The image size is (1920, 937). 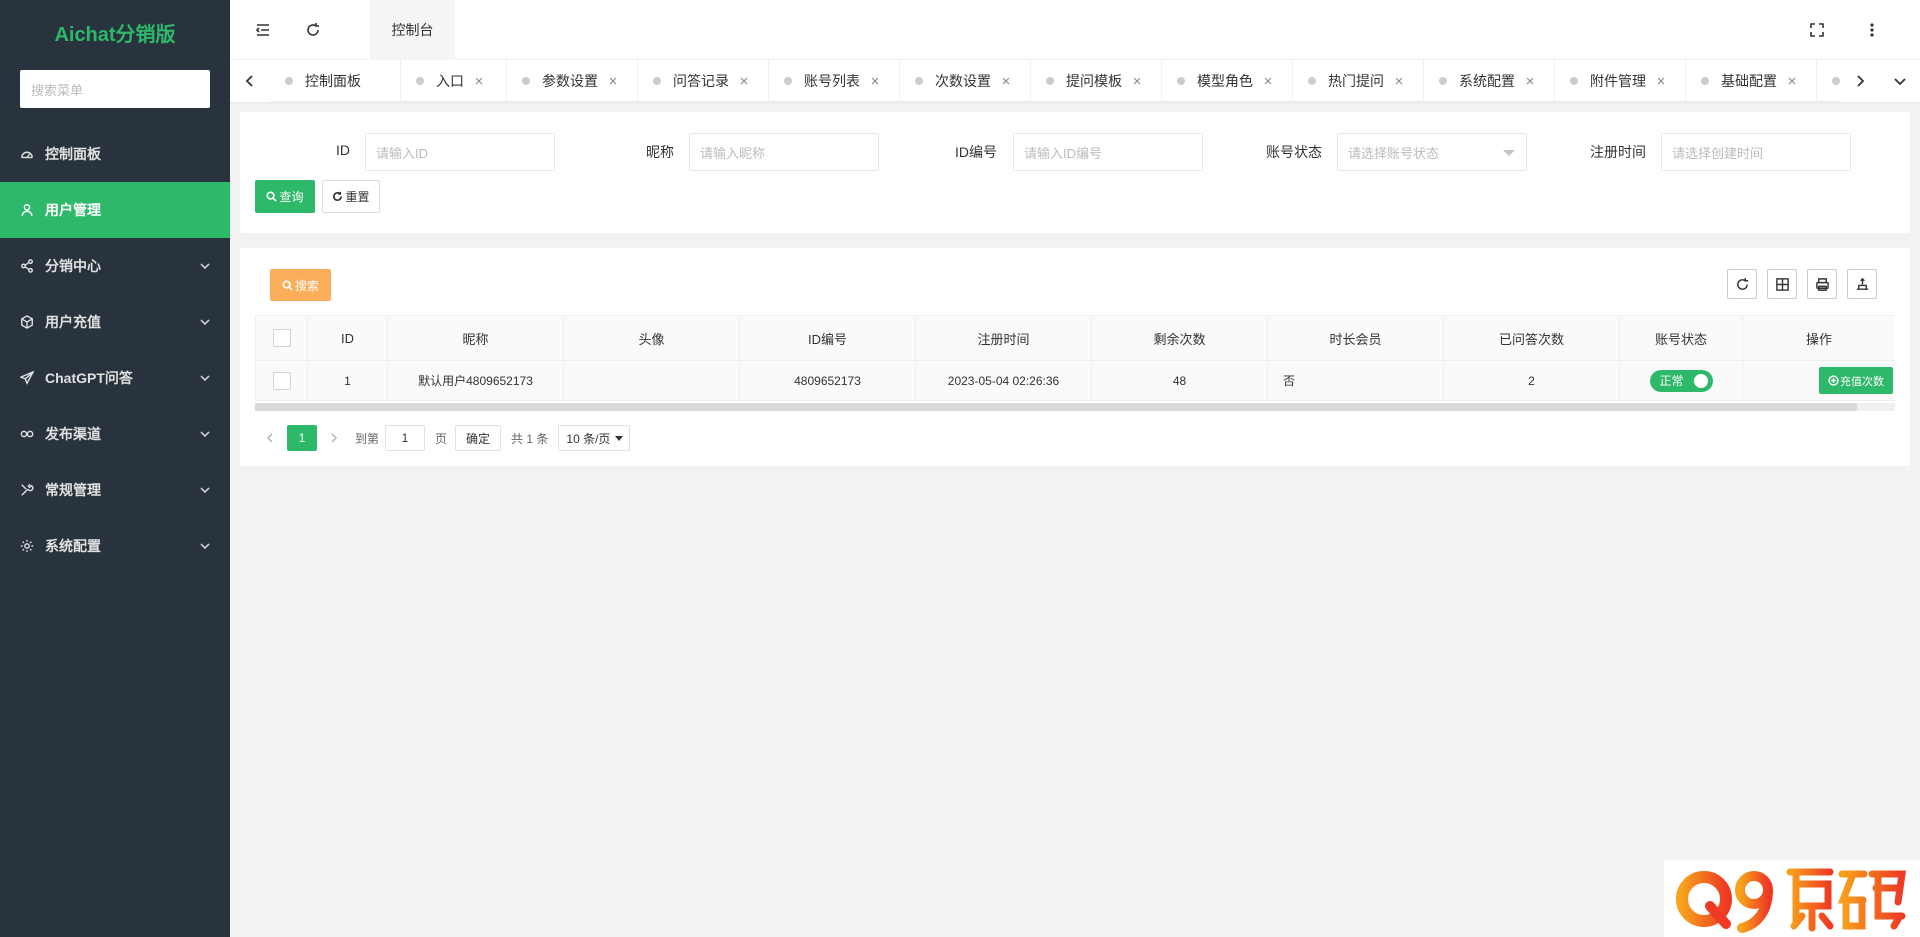 What do you see at coordinates (1056, 407) in the screenshot?
I see `scrollbar-thumb` at bounding box center [1056, 407].